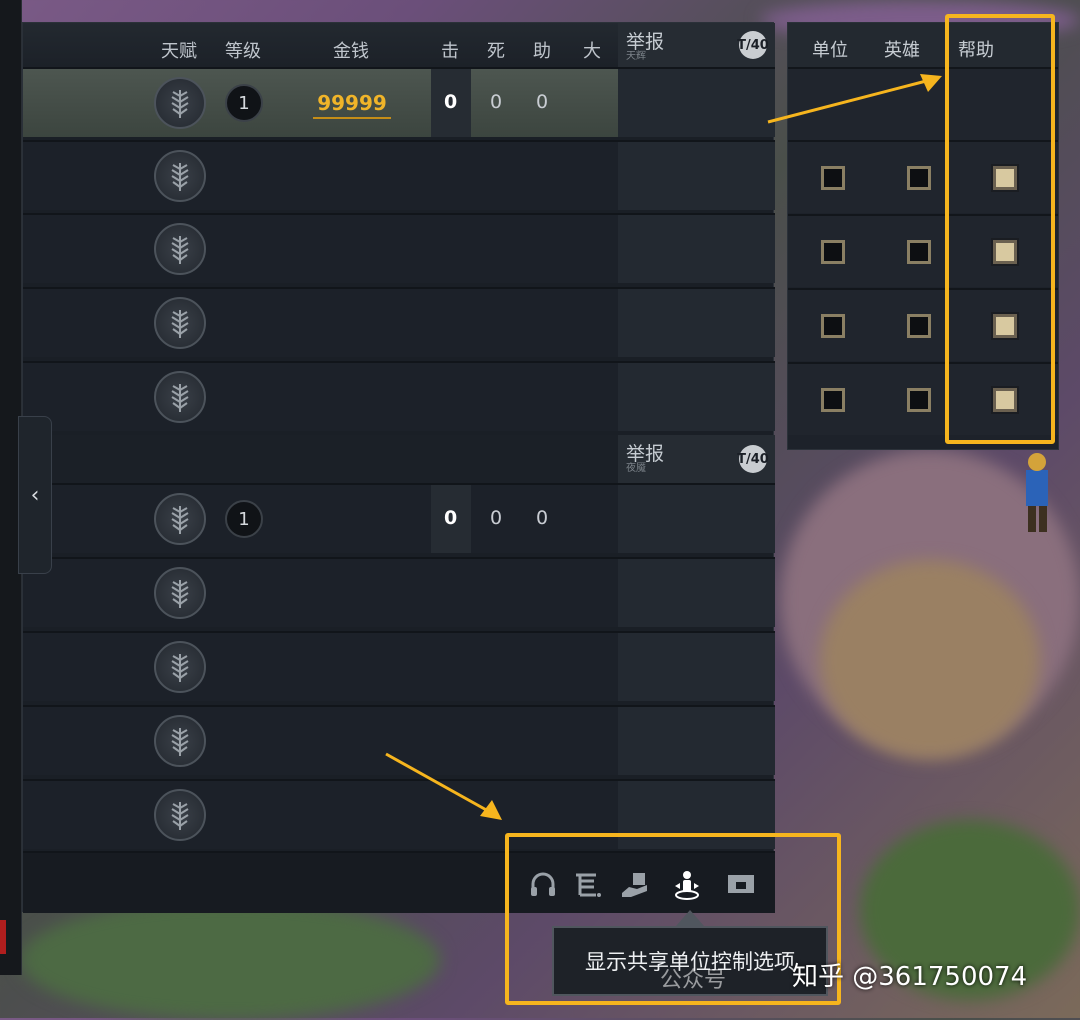 The height and width of the screenshot is (1020, 1080). I want to click on collapse-scoreboard-button: ‹, so click(35, 495).